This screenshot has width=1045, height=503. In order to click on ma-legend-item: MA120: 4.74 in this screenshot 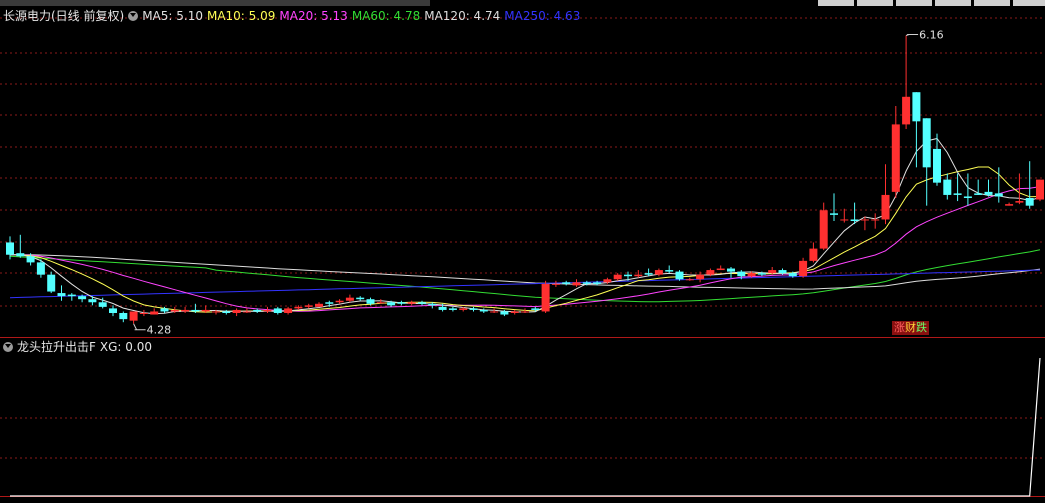, I will do `click(462, 16)`.